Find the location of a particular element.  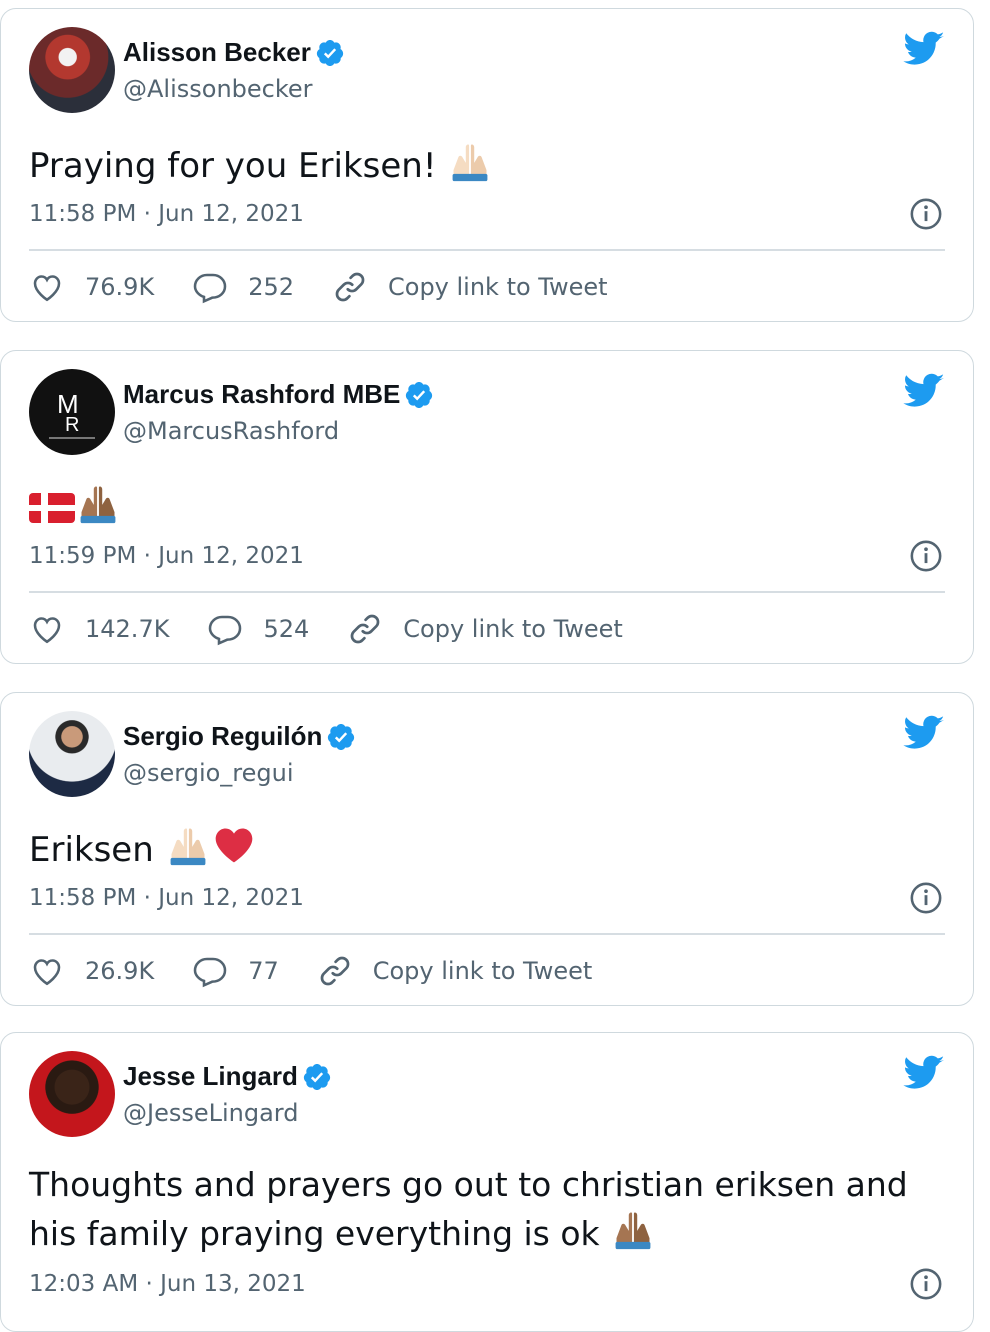

avatar: MR is located at coordinates (72, 412).